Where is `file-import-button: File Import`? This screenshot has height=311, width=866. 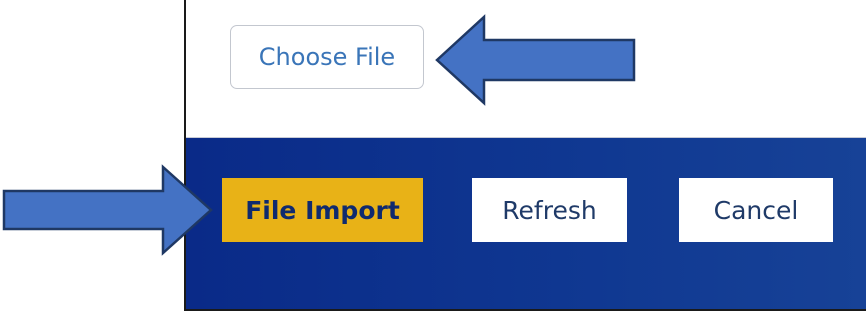
file-import-button: File Import is located at coordinates (322, 210).